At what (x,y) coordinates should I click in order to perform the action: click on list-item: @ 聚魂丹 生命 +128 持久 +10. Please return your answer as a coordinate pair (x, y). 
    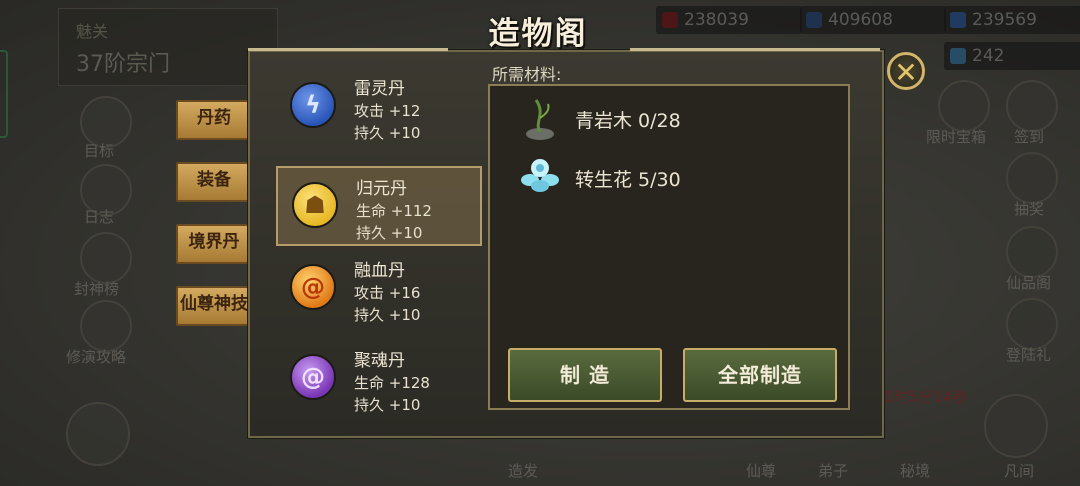
    Looking at the image, I should click on (379, 380).